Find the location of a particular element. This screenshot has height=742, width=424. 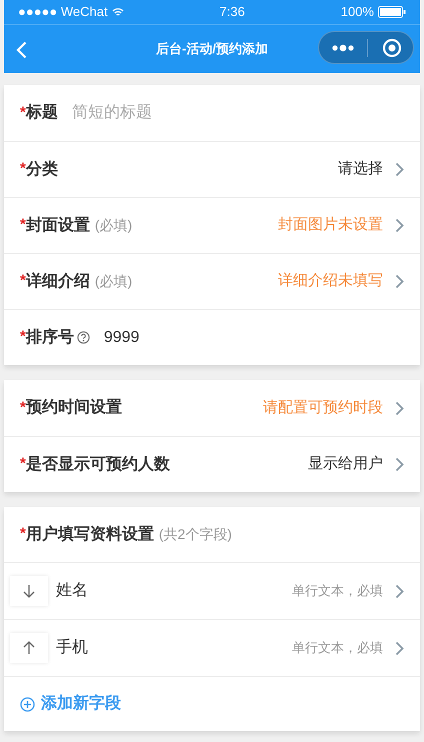

move-up-button is located at coordinates (29, 648).